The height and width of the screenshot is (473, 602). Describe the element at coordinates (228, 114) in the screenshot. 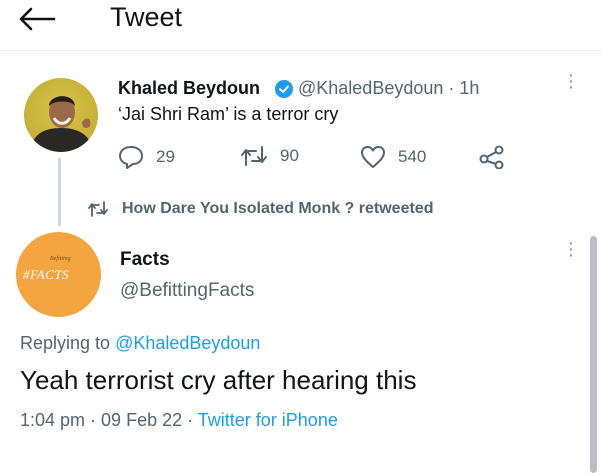

I see `tweet-text: ‘Jai Shri Ram’ is a terror cry` at that location.